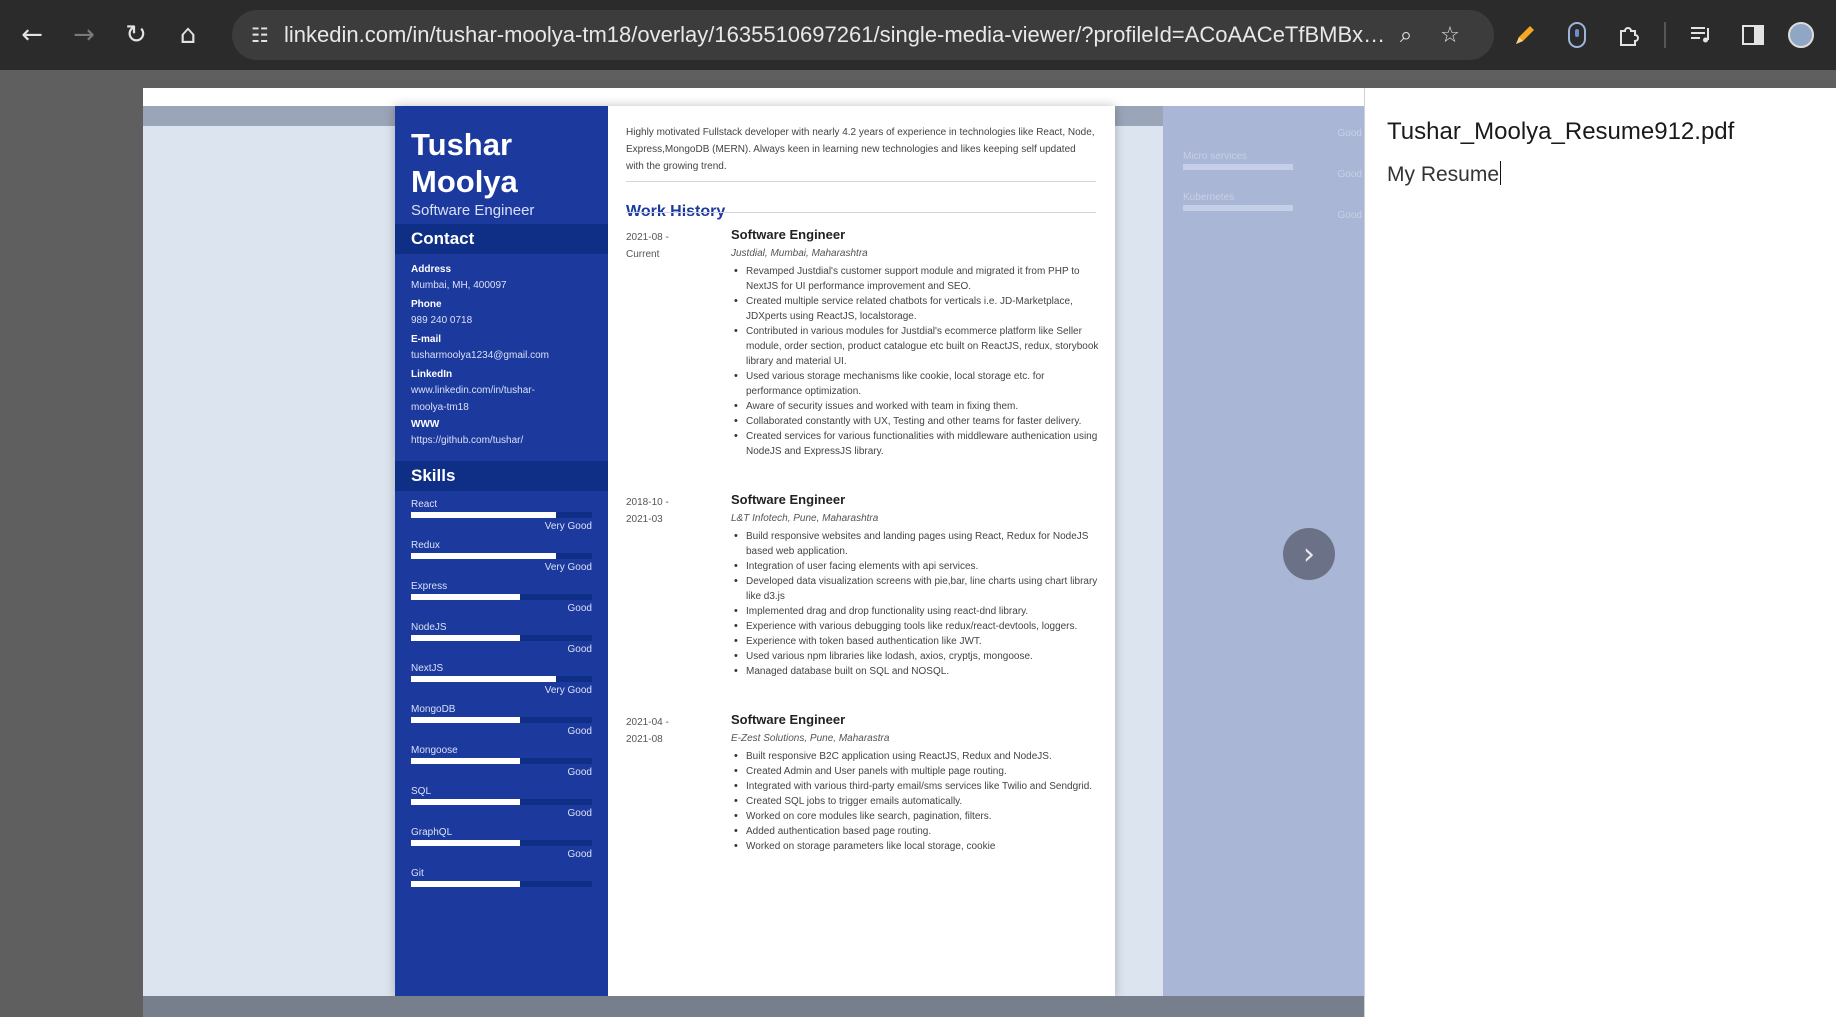  I want to click on skill-name: Mongoose, so click(434, 750).